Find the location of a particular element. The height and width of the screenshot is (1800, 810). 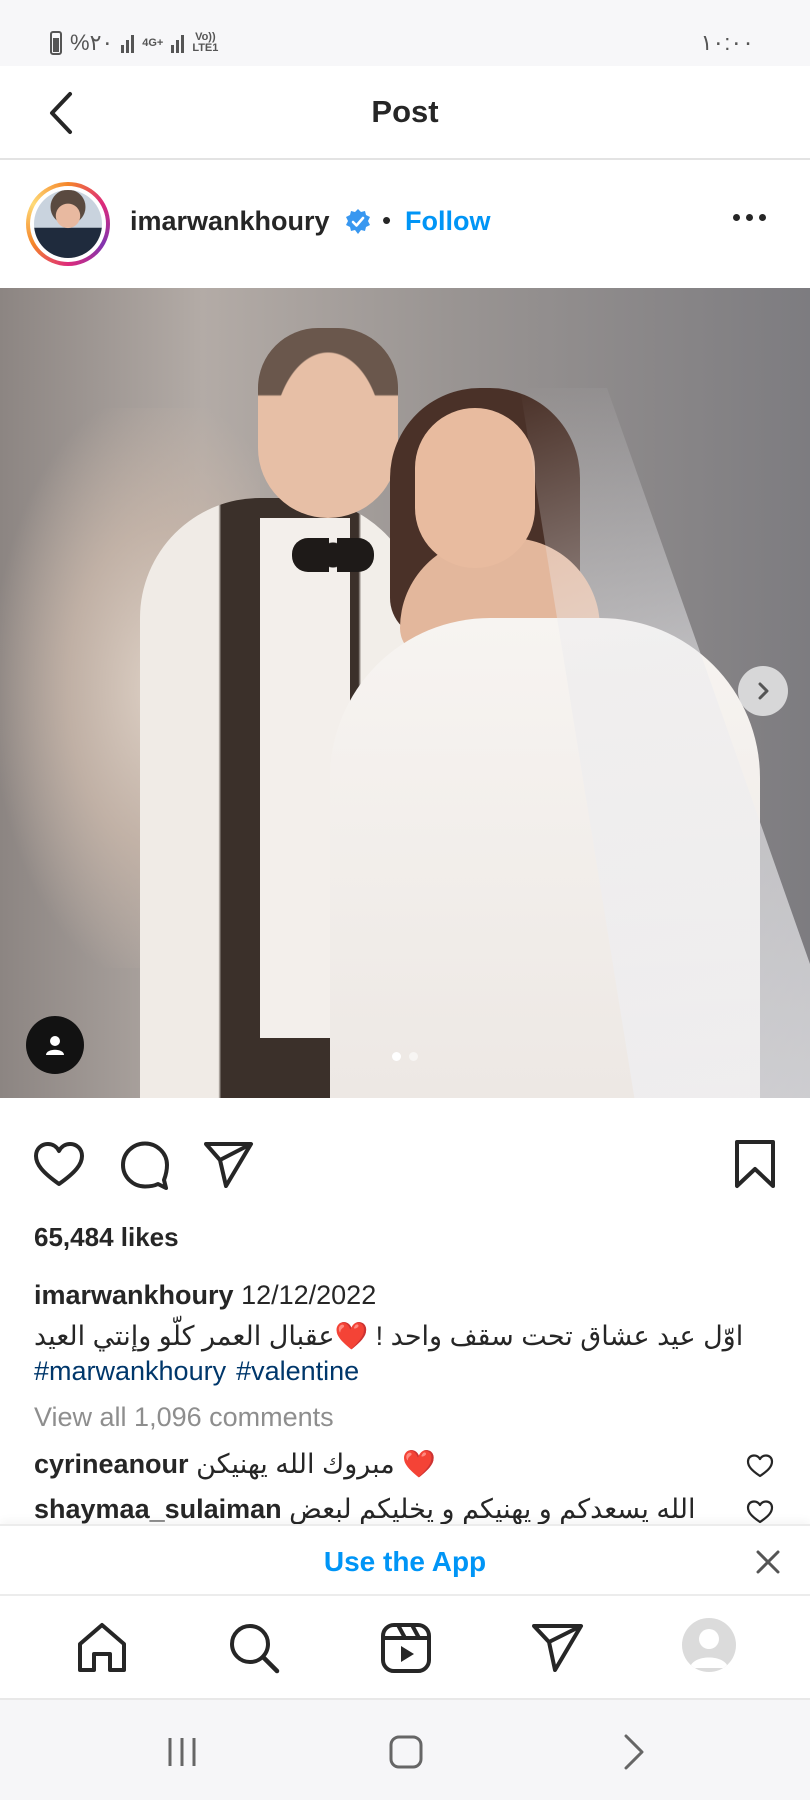

reels-icon is located at coordinates (406, 1648).